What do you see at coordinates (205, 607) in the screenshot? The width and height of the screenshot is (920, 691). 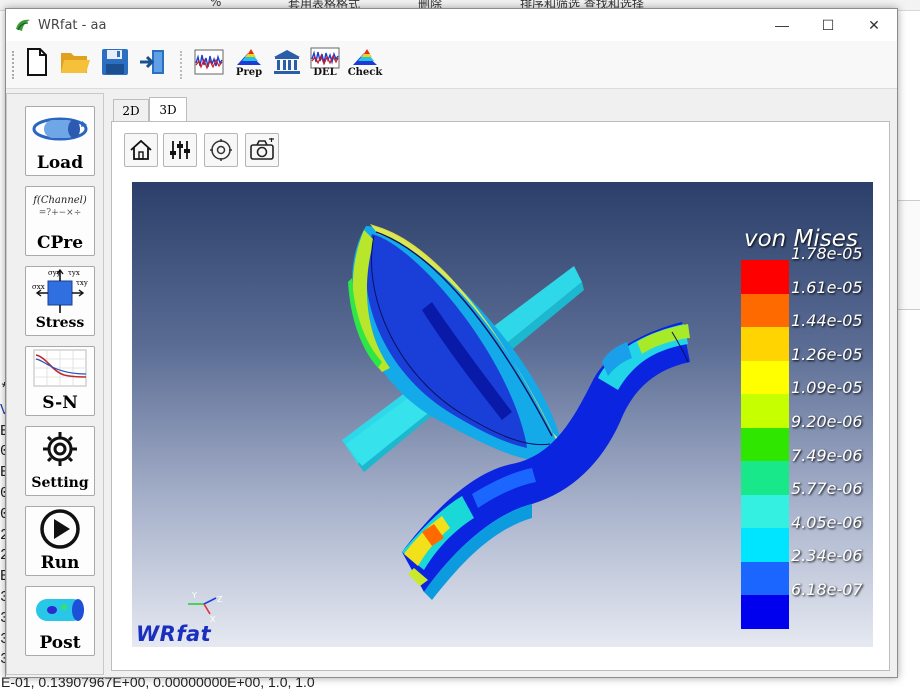 I see `axis-triad: Y Z X` at bounding box center [205, 607].